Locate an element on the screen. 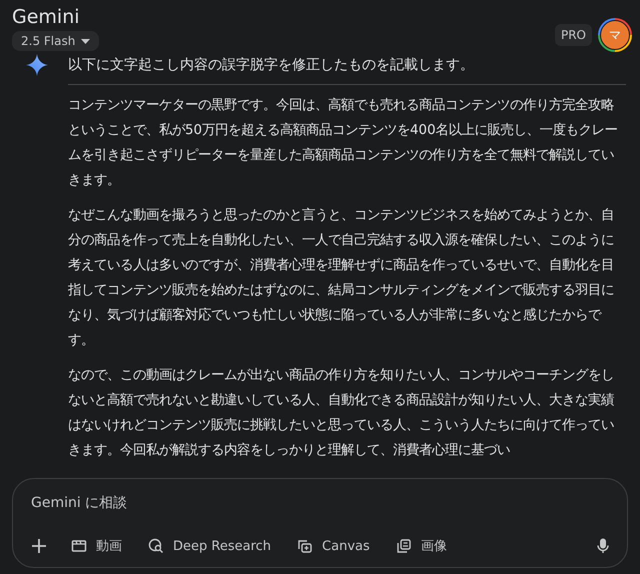  image-icon is located at coordinates (404, 546).